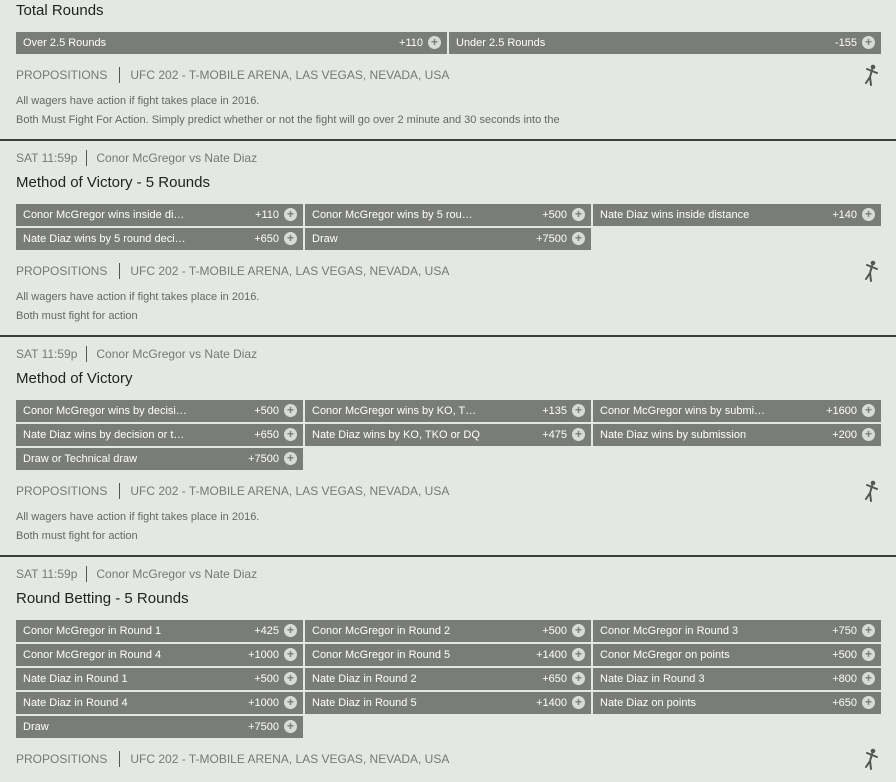 Image resolution: width=896 pixels, height=782 pixels. Describe the element at coordinates (737, 411) in the screenshot. I see `bet-button: Conor McGregor wins by submi… +1600 +` at that location.